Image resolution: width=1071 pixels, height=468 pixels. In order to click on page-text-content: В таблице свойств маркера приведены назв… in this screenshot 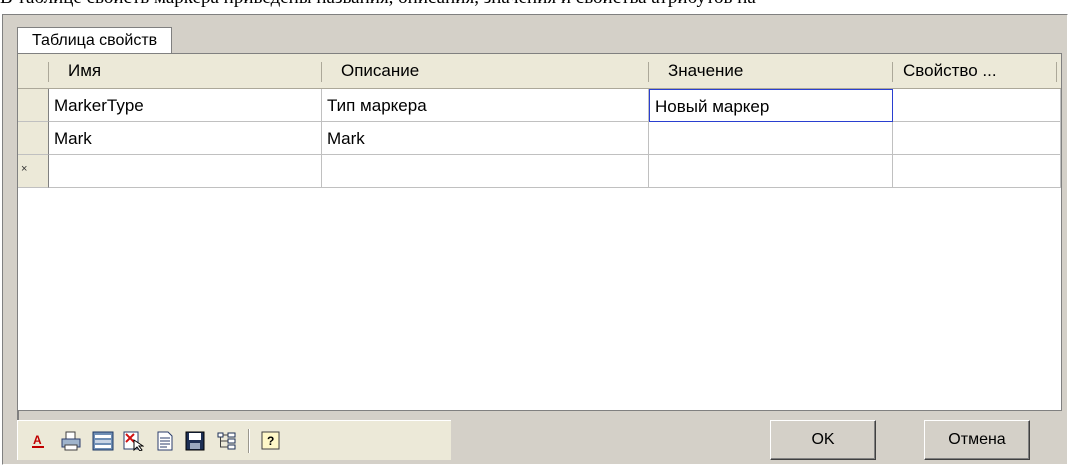, I will do `click(378, 4)`.